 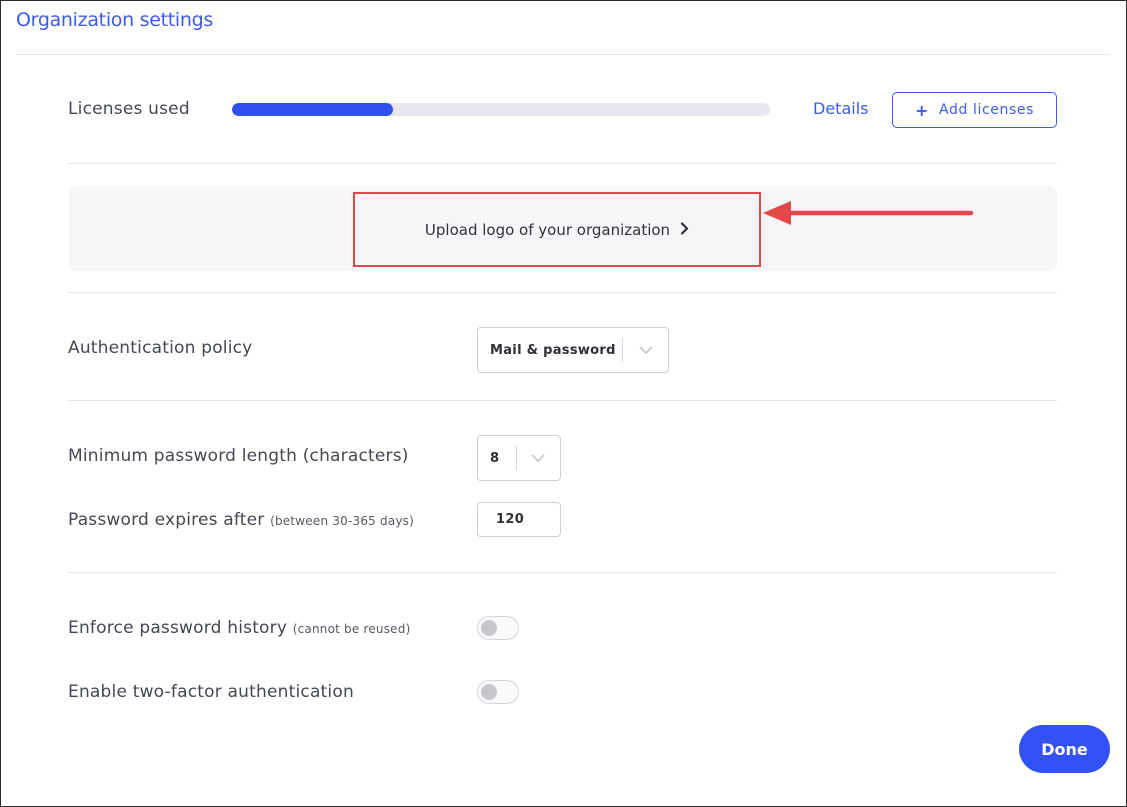 I want to click on two-factor-label: Enable two-factor authentication, so click(x=211, y=692).